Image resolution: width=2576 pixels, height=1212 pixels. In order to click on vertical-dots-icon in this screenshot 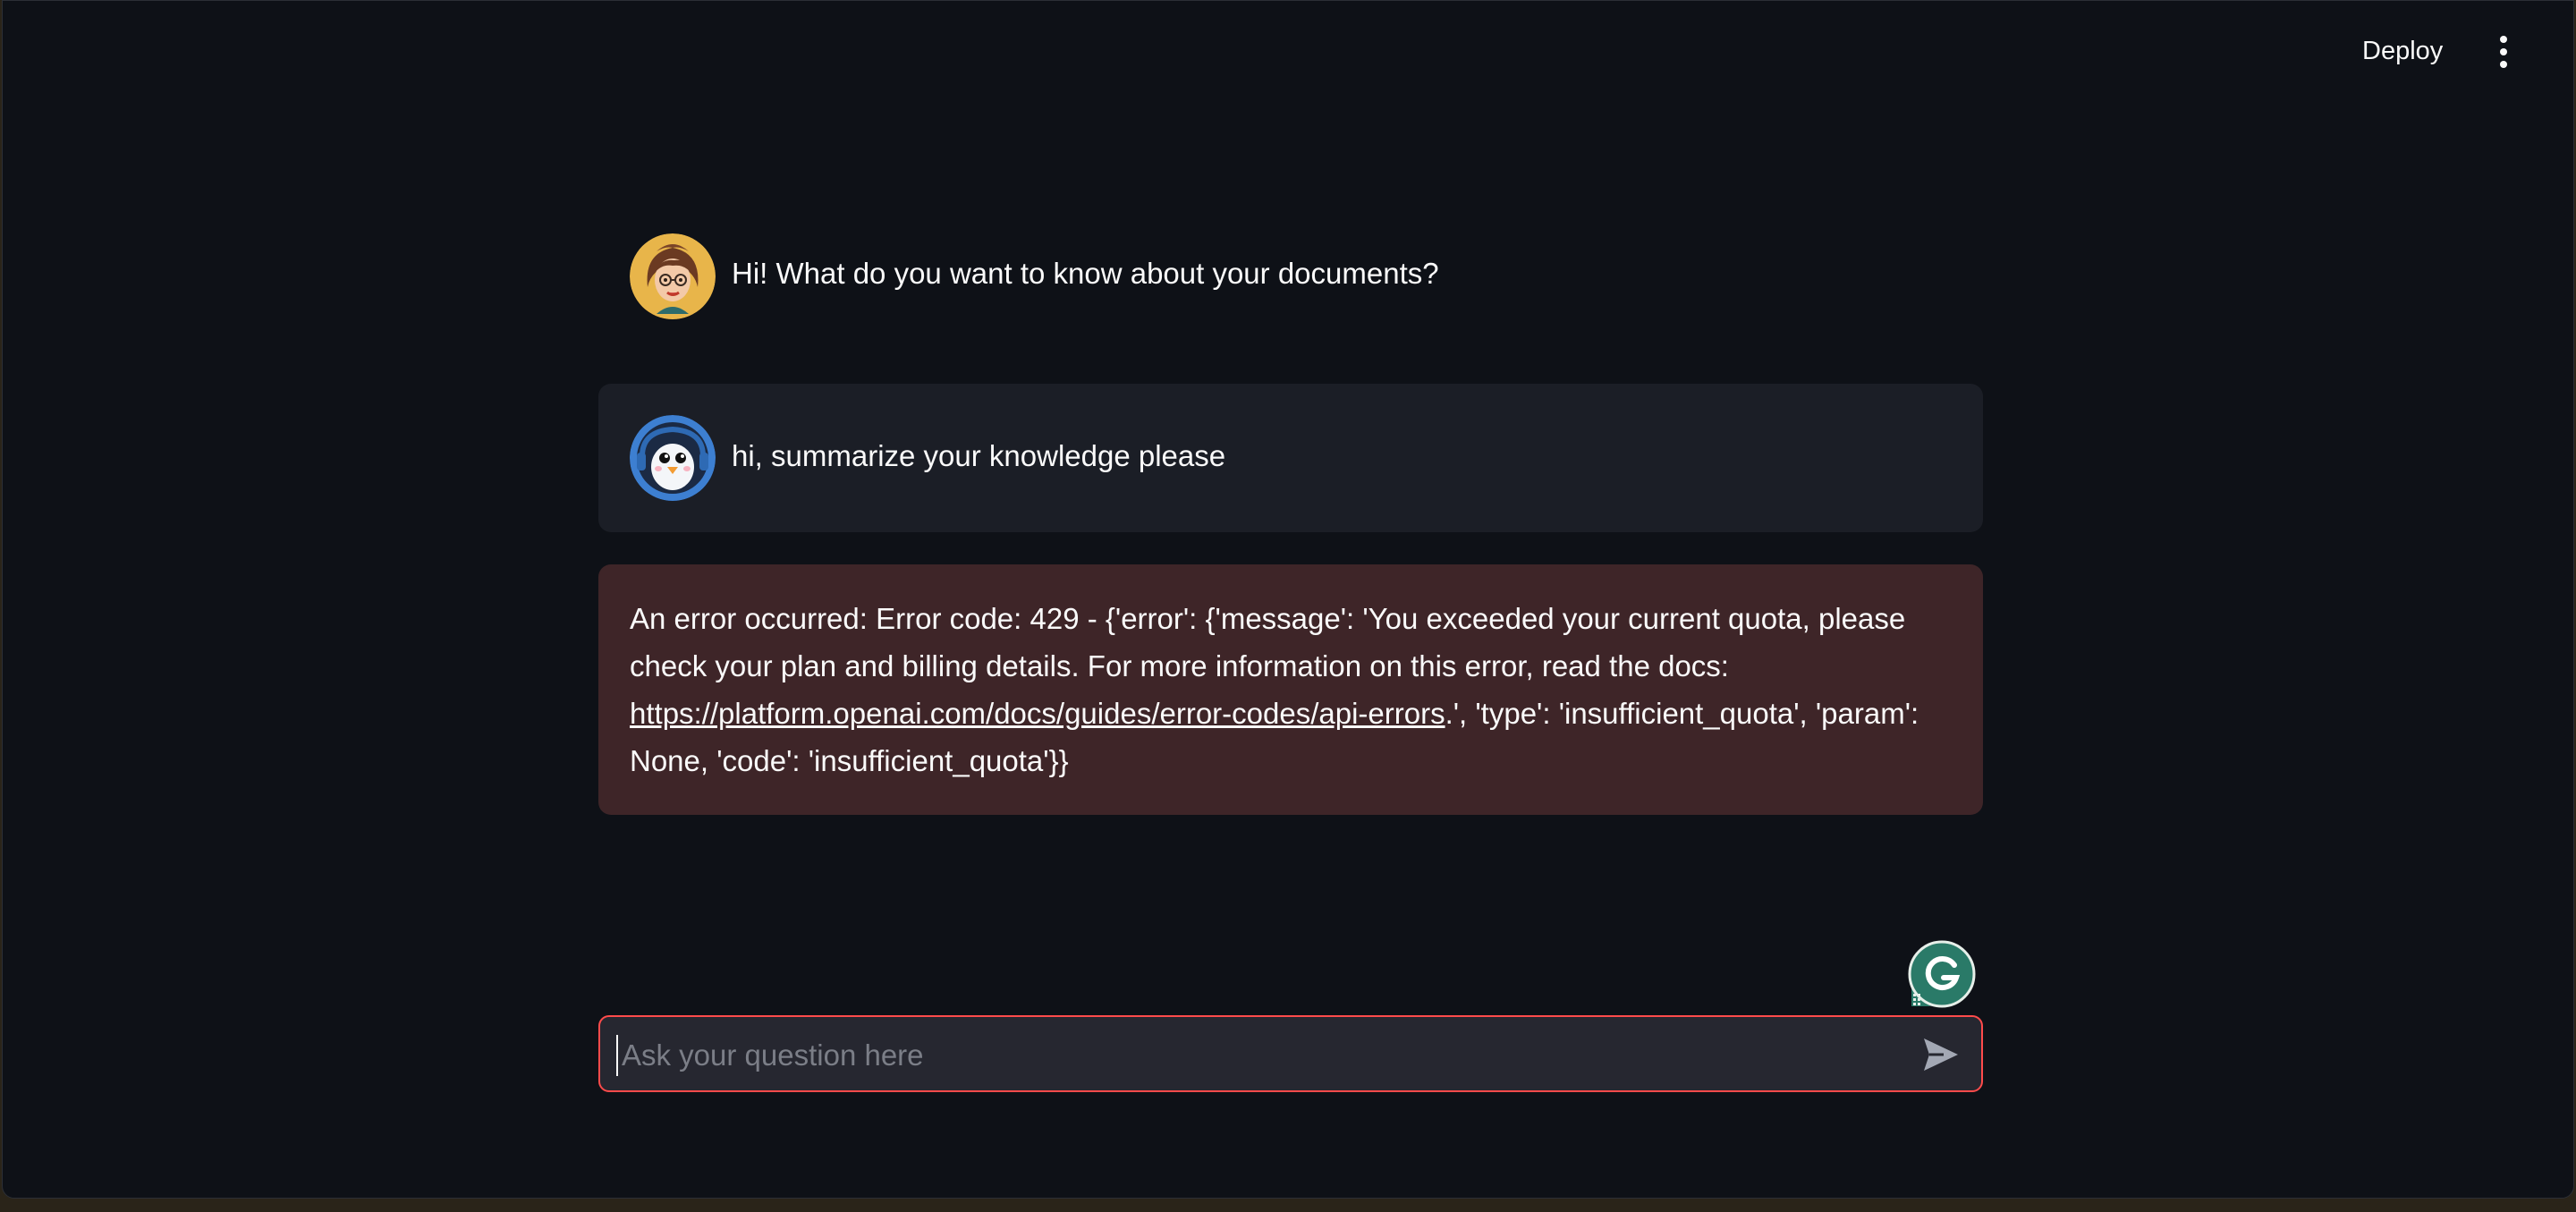, I will do `click(2503, 52)`.